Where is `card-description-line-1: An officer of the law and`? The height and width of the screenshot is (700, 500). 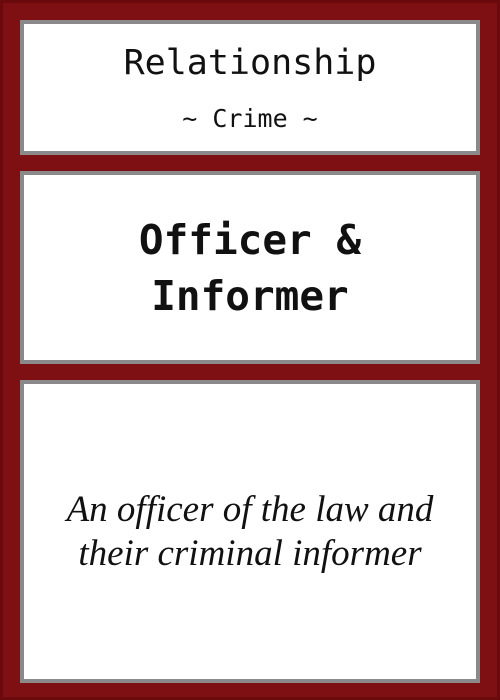 card-description-line-1: An officer of the law and is located at coordinates (250, 509).